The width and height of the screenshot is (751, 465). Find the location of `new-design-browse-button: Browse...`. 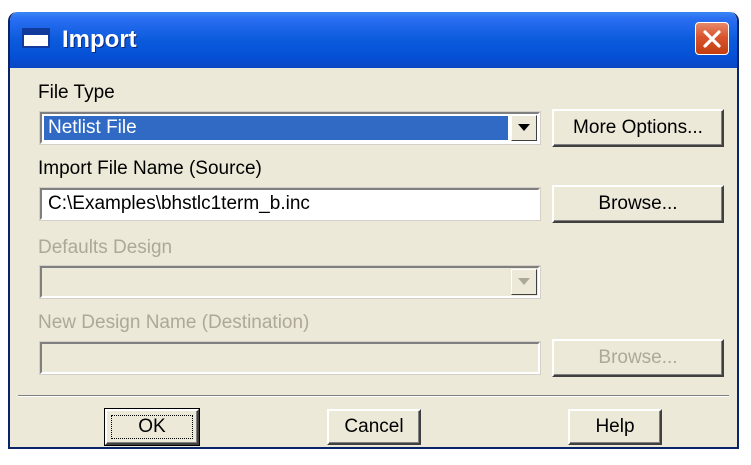

new-design-browse-button: Browse... is located at coordinates (638, 358).